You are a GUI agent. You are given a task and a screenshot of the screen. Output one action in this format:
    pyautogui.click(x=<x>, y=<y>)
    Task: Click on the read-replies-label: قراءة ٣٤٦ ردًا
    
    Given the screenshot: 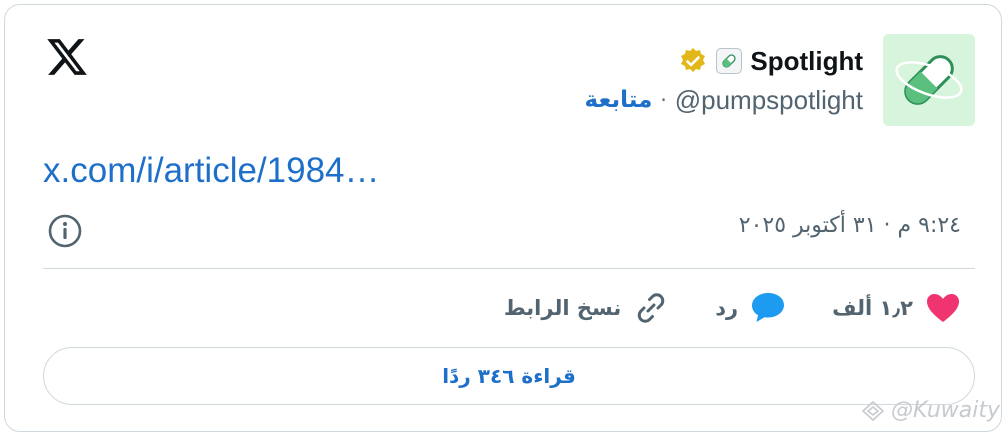 What is the action you would take?
    pyautogui.click(x=509, y=376)
    